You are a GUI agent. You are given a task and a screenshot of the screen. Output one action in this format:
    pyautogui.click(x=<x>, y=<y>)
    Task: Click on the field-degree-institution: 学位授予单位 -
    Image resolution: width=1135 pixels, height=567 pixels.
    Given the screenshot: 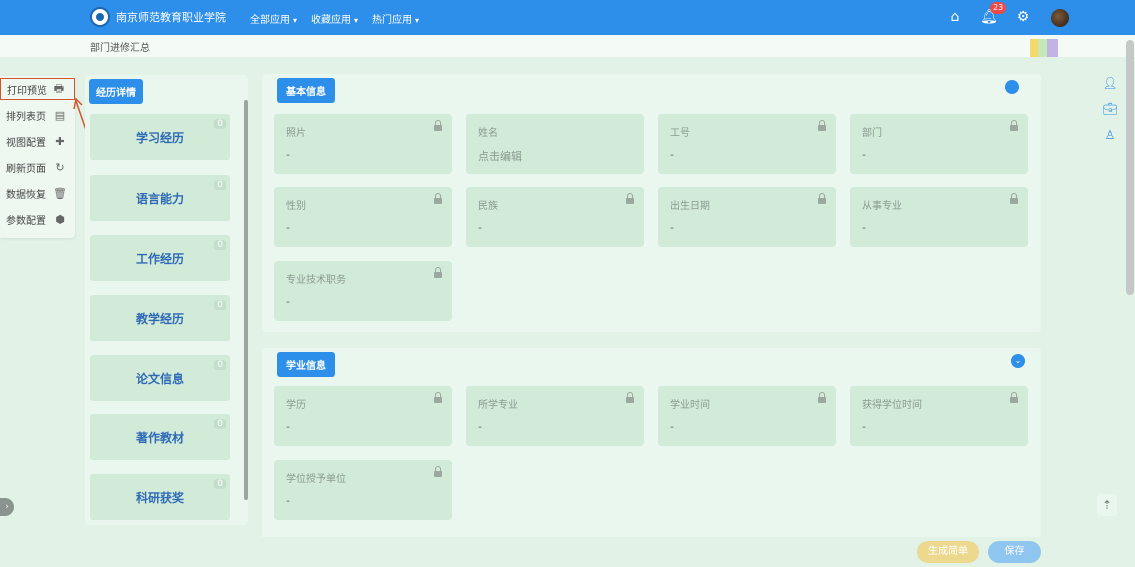 What is the action you would take?
    pyautogui.click(x=363, y=490)
    